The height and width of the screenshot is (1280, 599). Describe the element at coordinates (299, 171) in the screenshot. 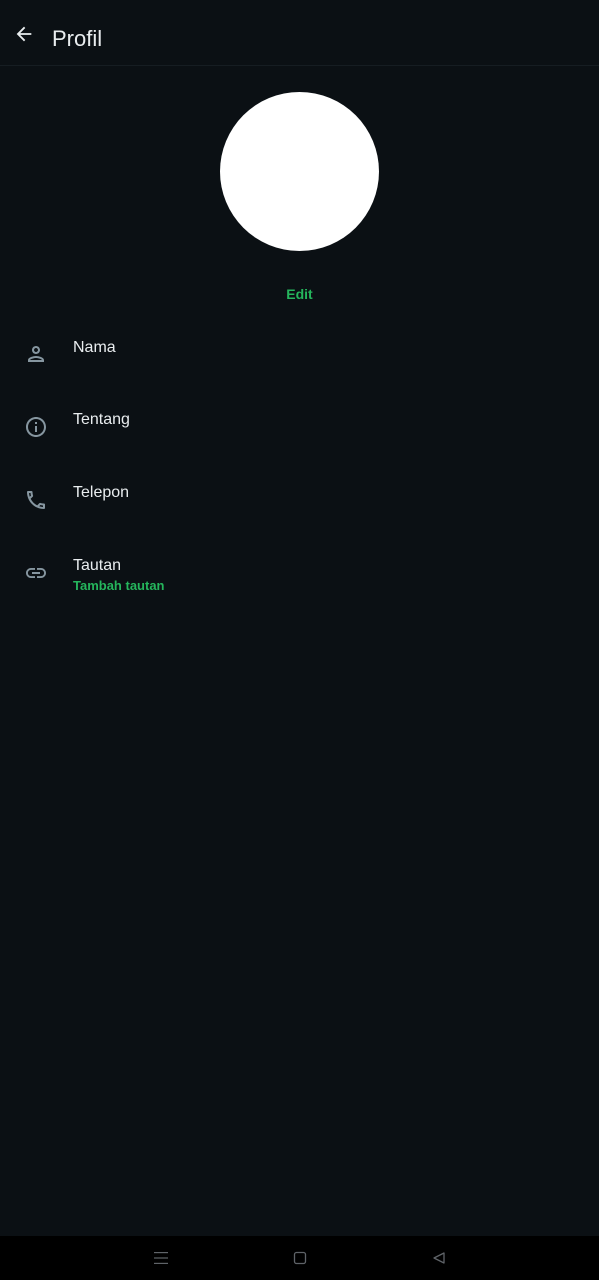

I see `profile-photo` at that location.